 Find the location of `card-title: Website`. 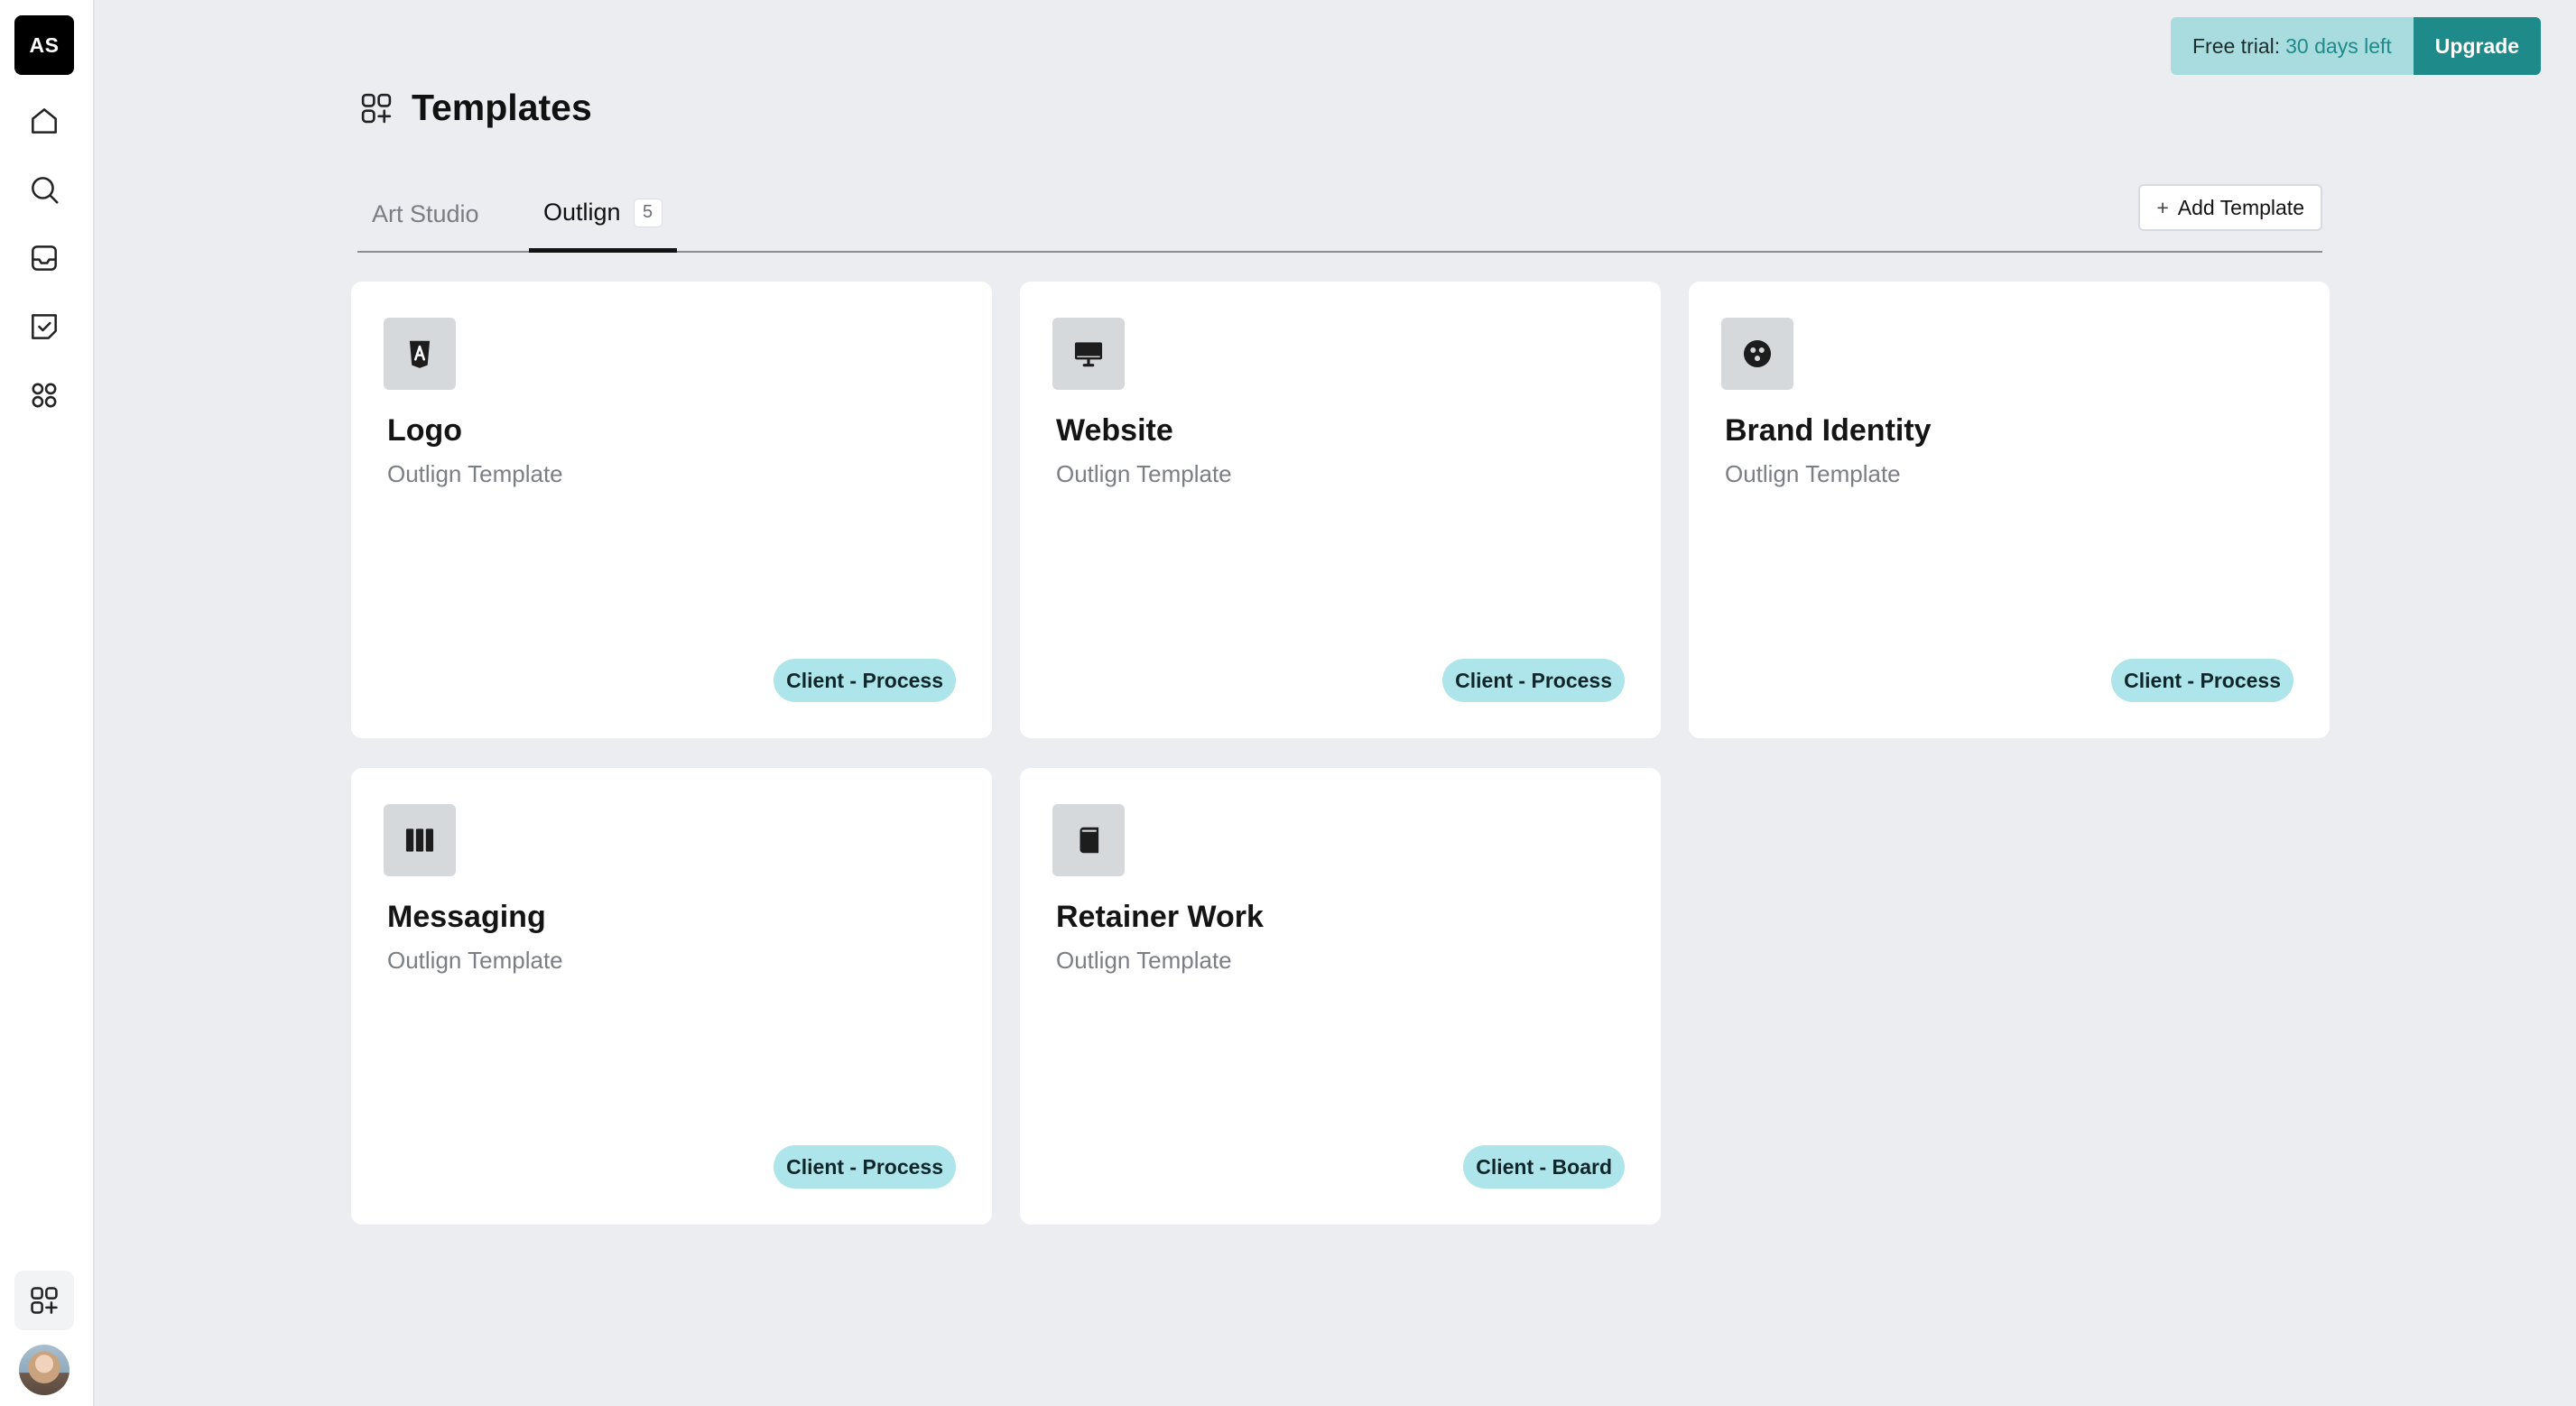

card-title: Website is located at coordinates (1115, 430).